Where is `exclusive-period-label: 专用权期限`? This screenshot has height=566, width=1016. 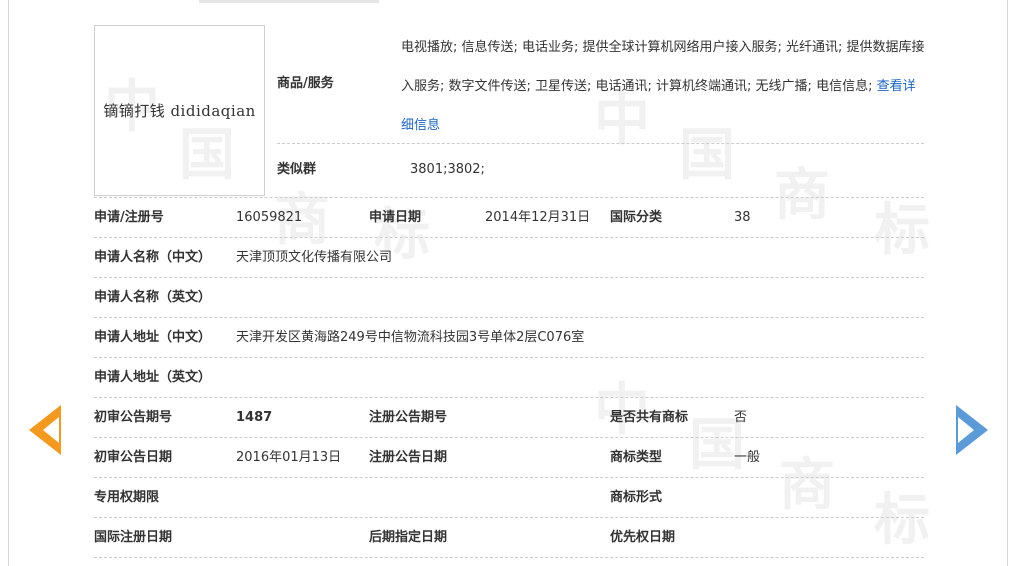 exclusive-period-label: 专用权期限 is located at coordinates (127, 497).